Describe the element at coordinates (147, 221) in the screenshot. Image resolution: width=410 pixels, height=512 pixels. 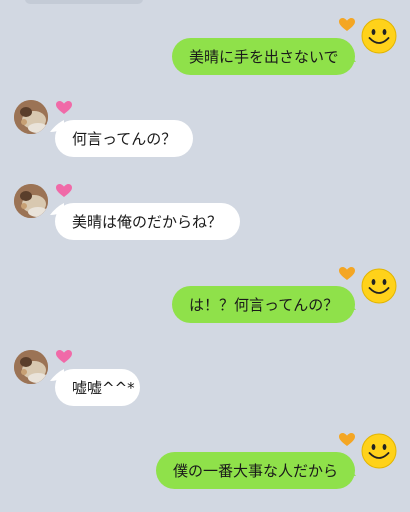
I see `message-bubble: 美晴は俺のだからね？` at that location.